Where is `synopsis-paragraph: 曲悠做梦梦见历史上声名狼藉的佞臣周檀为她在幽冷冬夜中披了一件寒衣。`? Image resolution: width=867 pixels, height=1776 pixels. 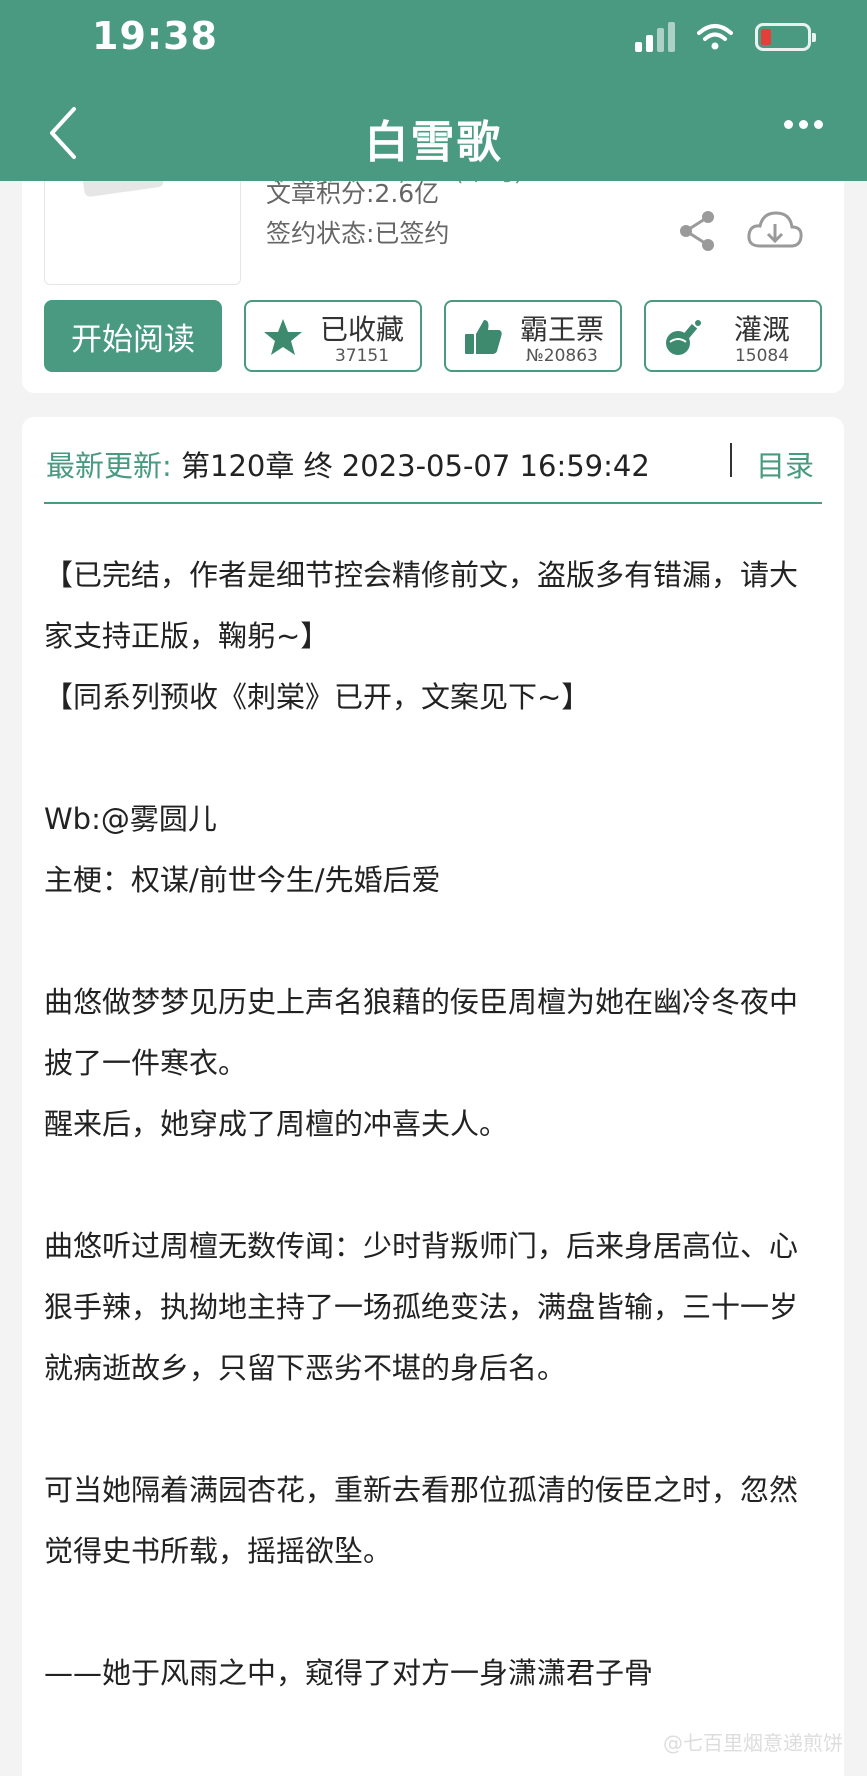 synopsis-paragraph: 曲悠做梦梦见历史上声名狼藉的佞臣周檀为她在幽冷冬夜中披了一件寒衣。 is located at coordinates (421, 1032).